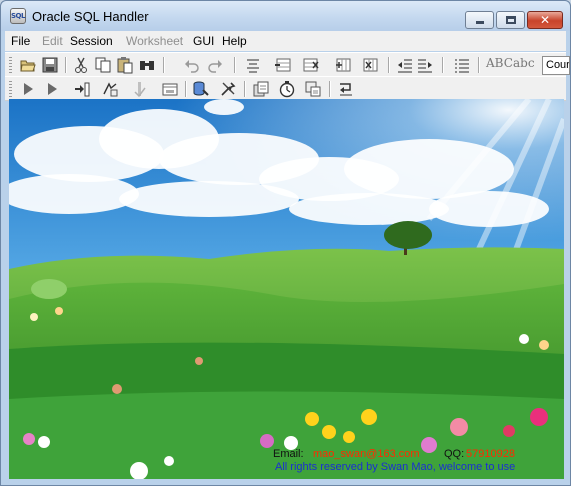  What do you see at coordinates (405, 65) in the screenshot?
I see `outdent-icon` at bounding box center [405, 65].